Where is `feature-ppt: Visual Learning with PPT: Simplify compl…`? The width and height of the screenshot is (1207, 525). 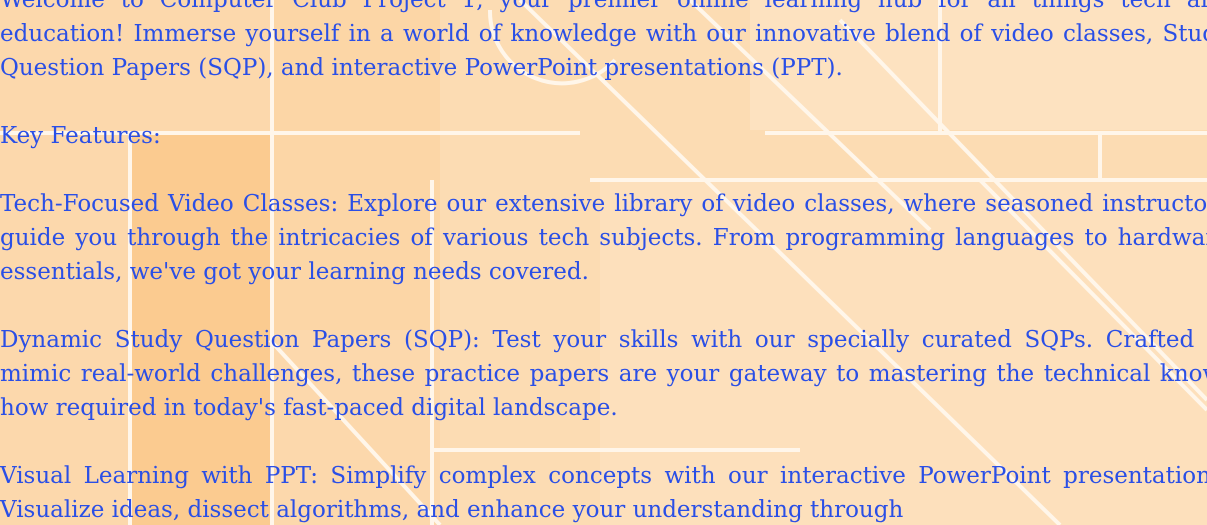
feature-ppt: Visual Learning with PPT: Simplify compl… is located at coordinates (603, 493).